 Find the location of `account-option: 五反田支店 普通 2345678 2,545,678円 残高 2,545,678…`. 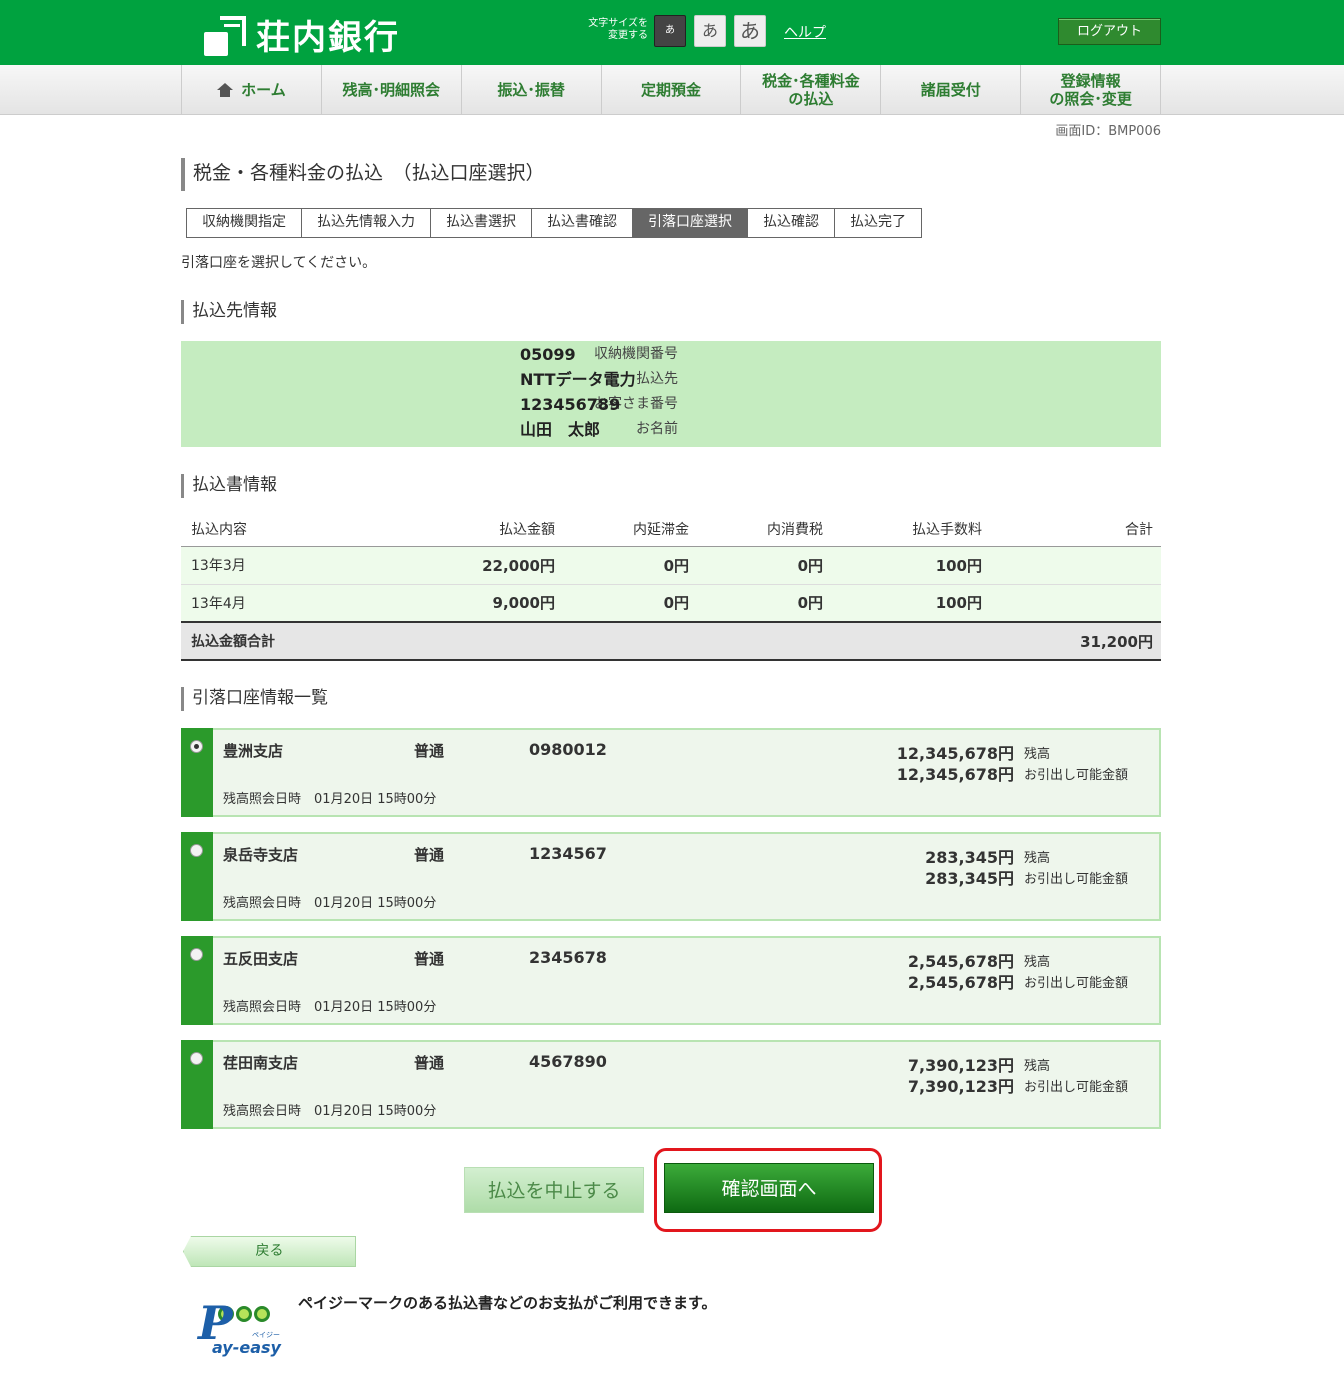

account-option: 五反田支店 普通 2345678 2,545,678円 残高 2,545,678… is located at coordinates (671, 980).